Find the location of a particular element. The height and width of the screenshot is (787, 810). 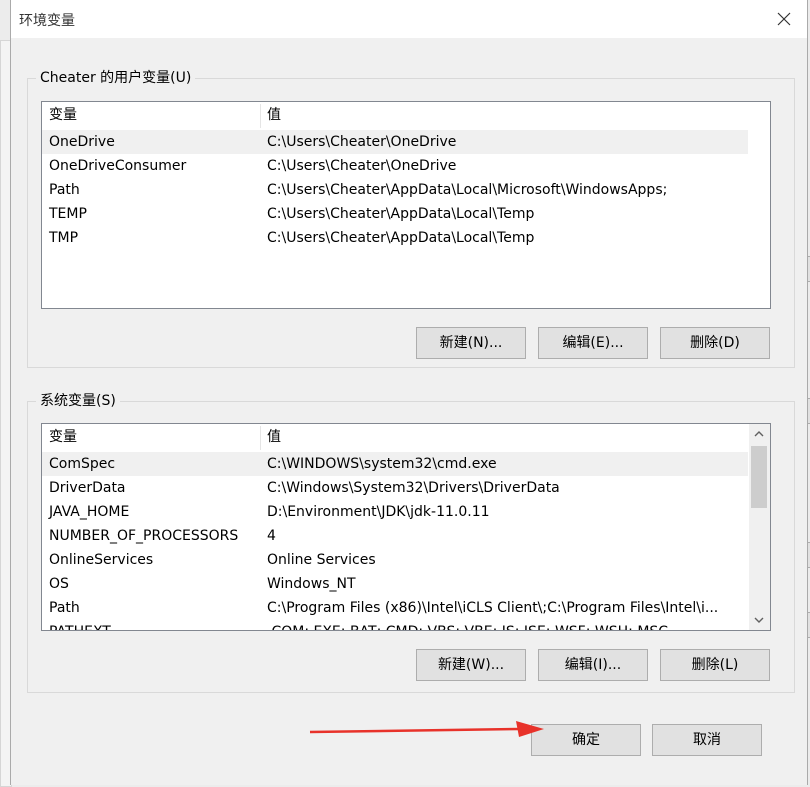

variable-name: TMP is located at coordinates (64, 238).